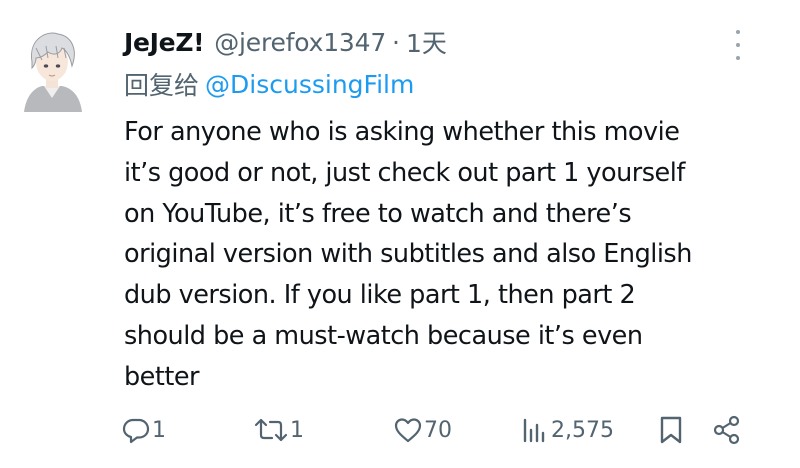  What do you see at coordinates (162, 85) in the screenshot?
I see `reply-prefix: 回复给` at bounding box center [162, 85].